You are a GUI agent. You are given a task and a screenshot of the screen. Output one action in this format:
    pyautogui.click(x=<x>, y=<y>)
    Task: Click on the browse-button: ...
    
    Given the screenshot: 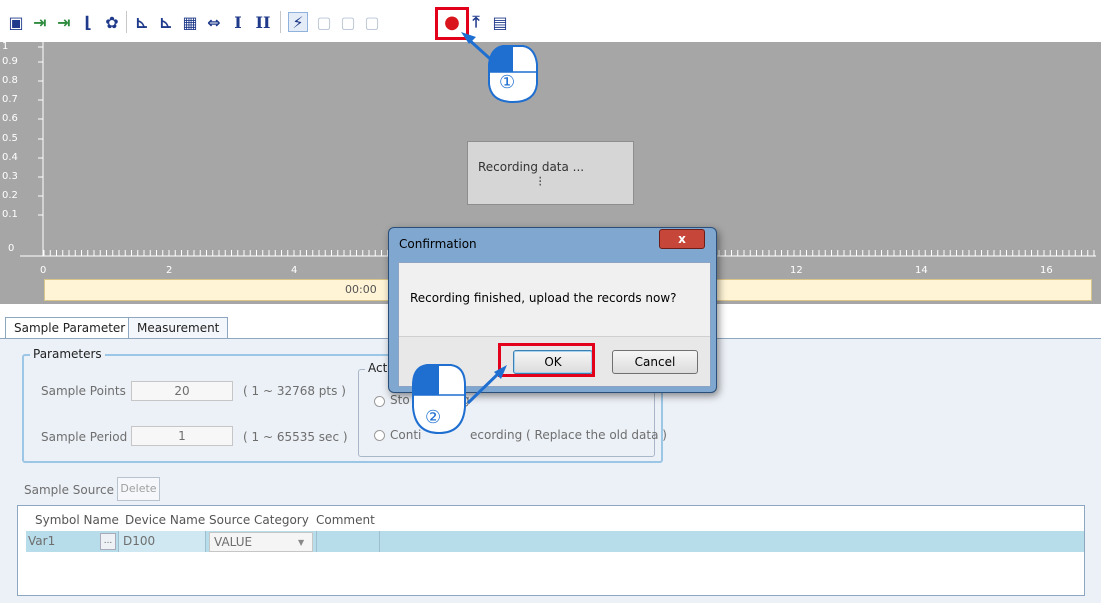 What is the action you would take?
    pyautogui.click(x=108, y=541)
    